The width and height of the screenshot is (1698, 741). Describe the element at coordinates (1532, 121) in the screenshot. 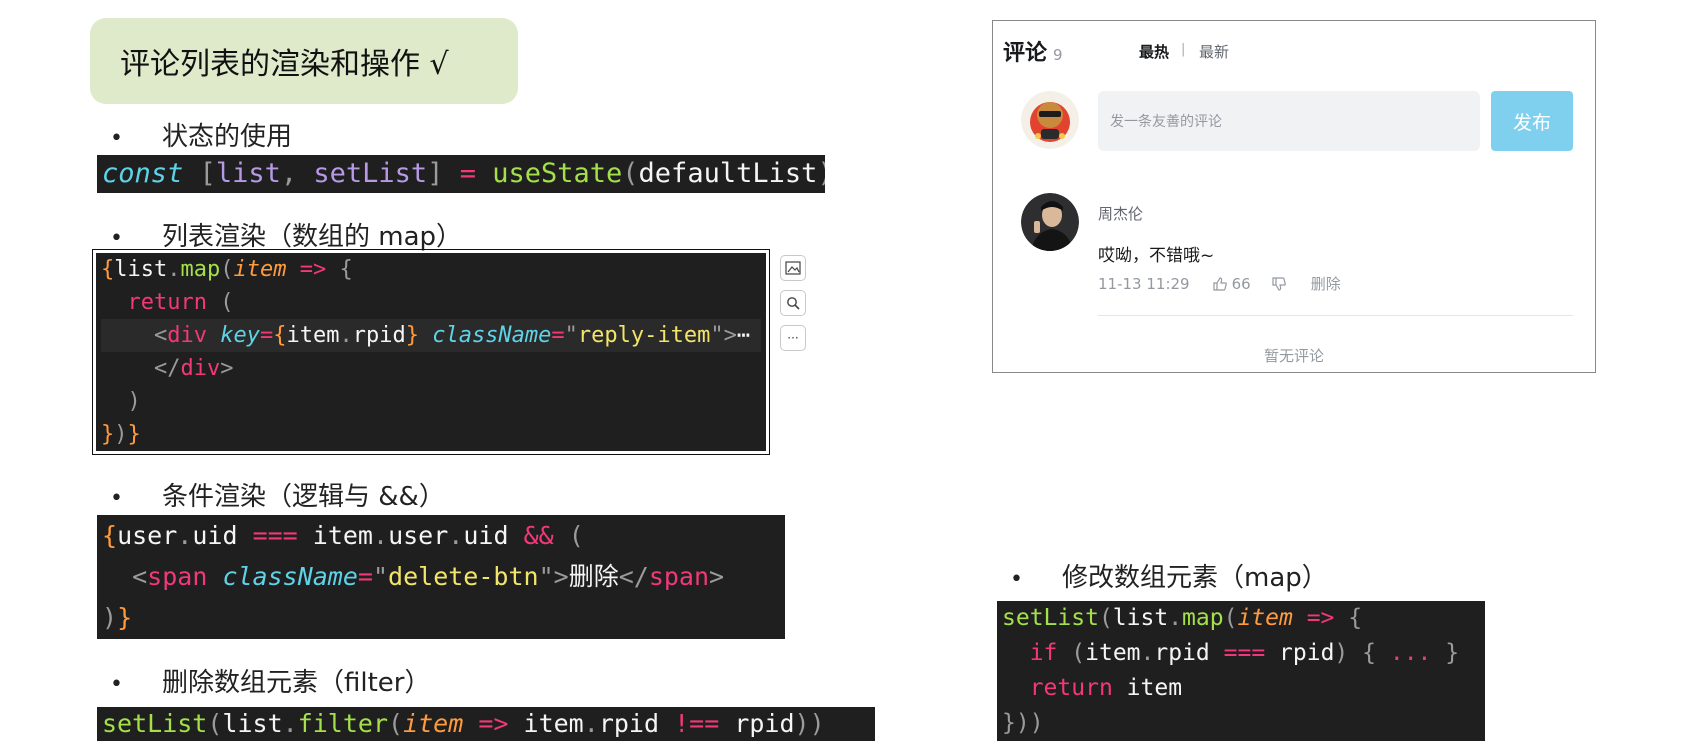

I see `publish-button: 发布` at that location.